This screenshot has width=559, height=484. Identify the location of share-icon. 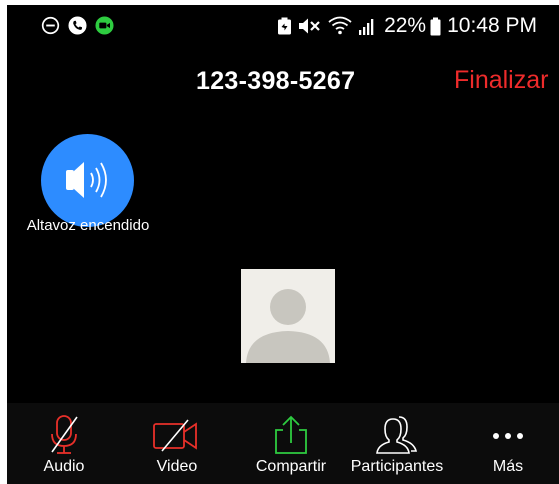
(291, 434).